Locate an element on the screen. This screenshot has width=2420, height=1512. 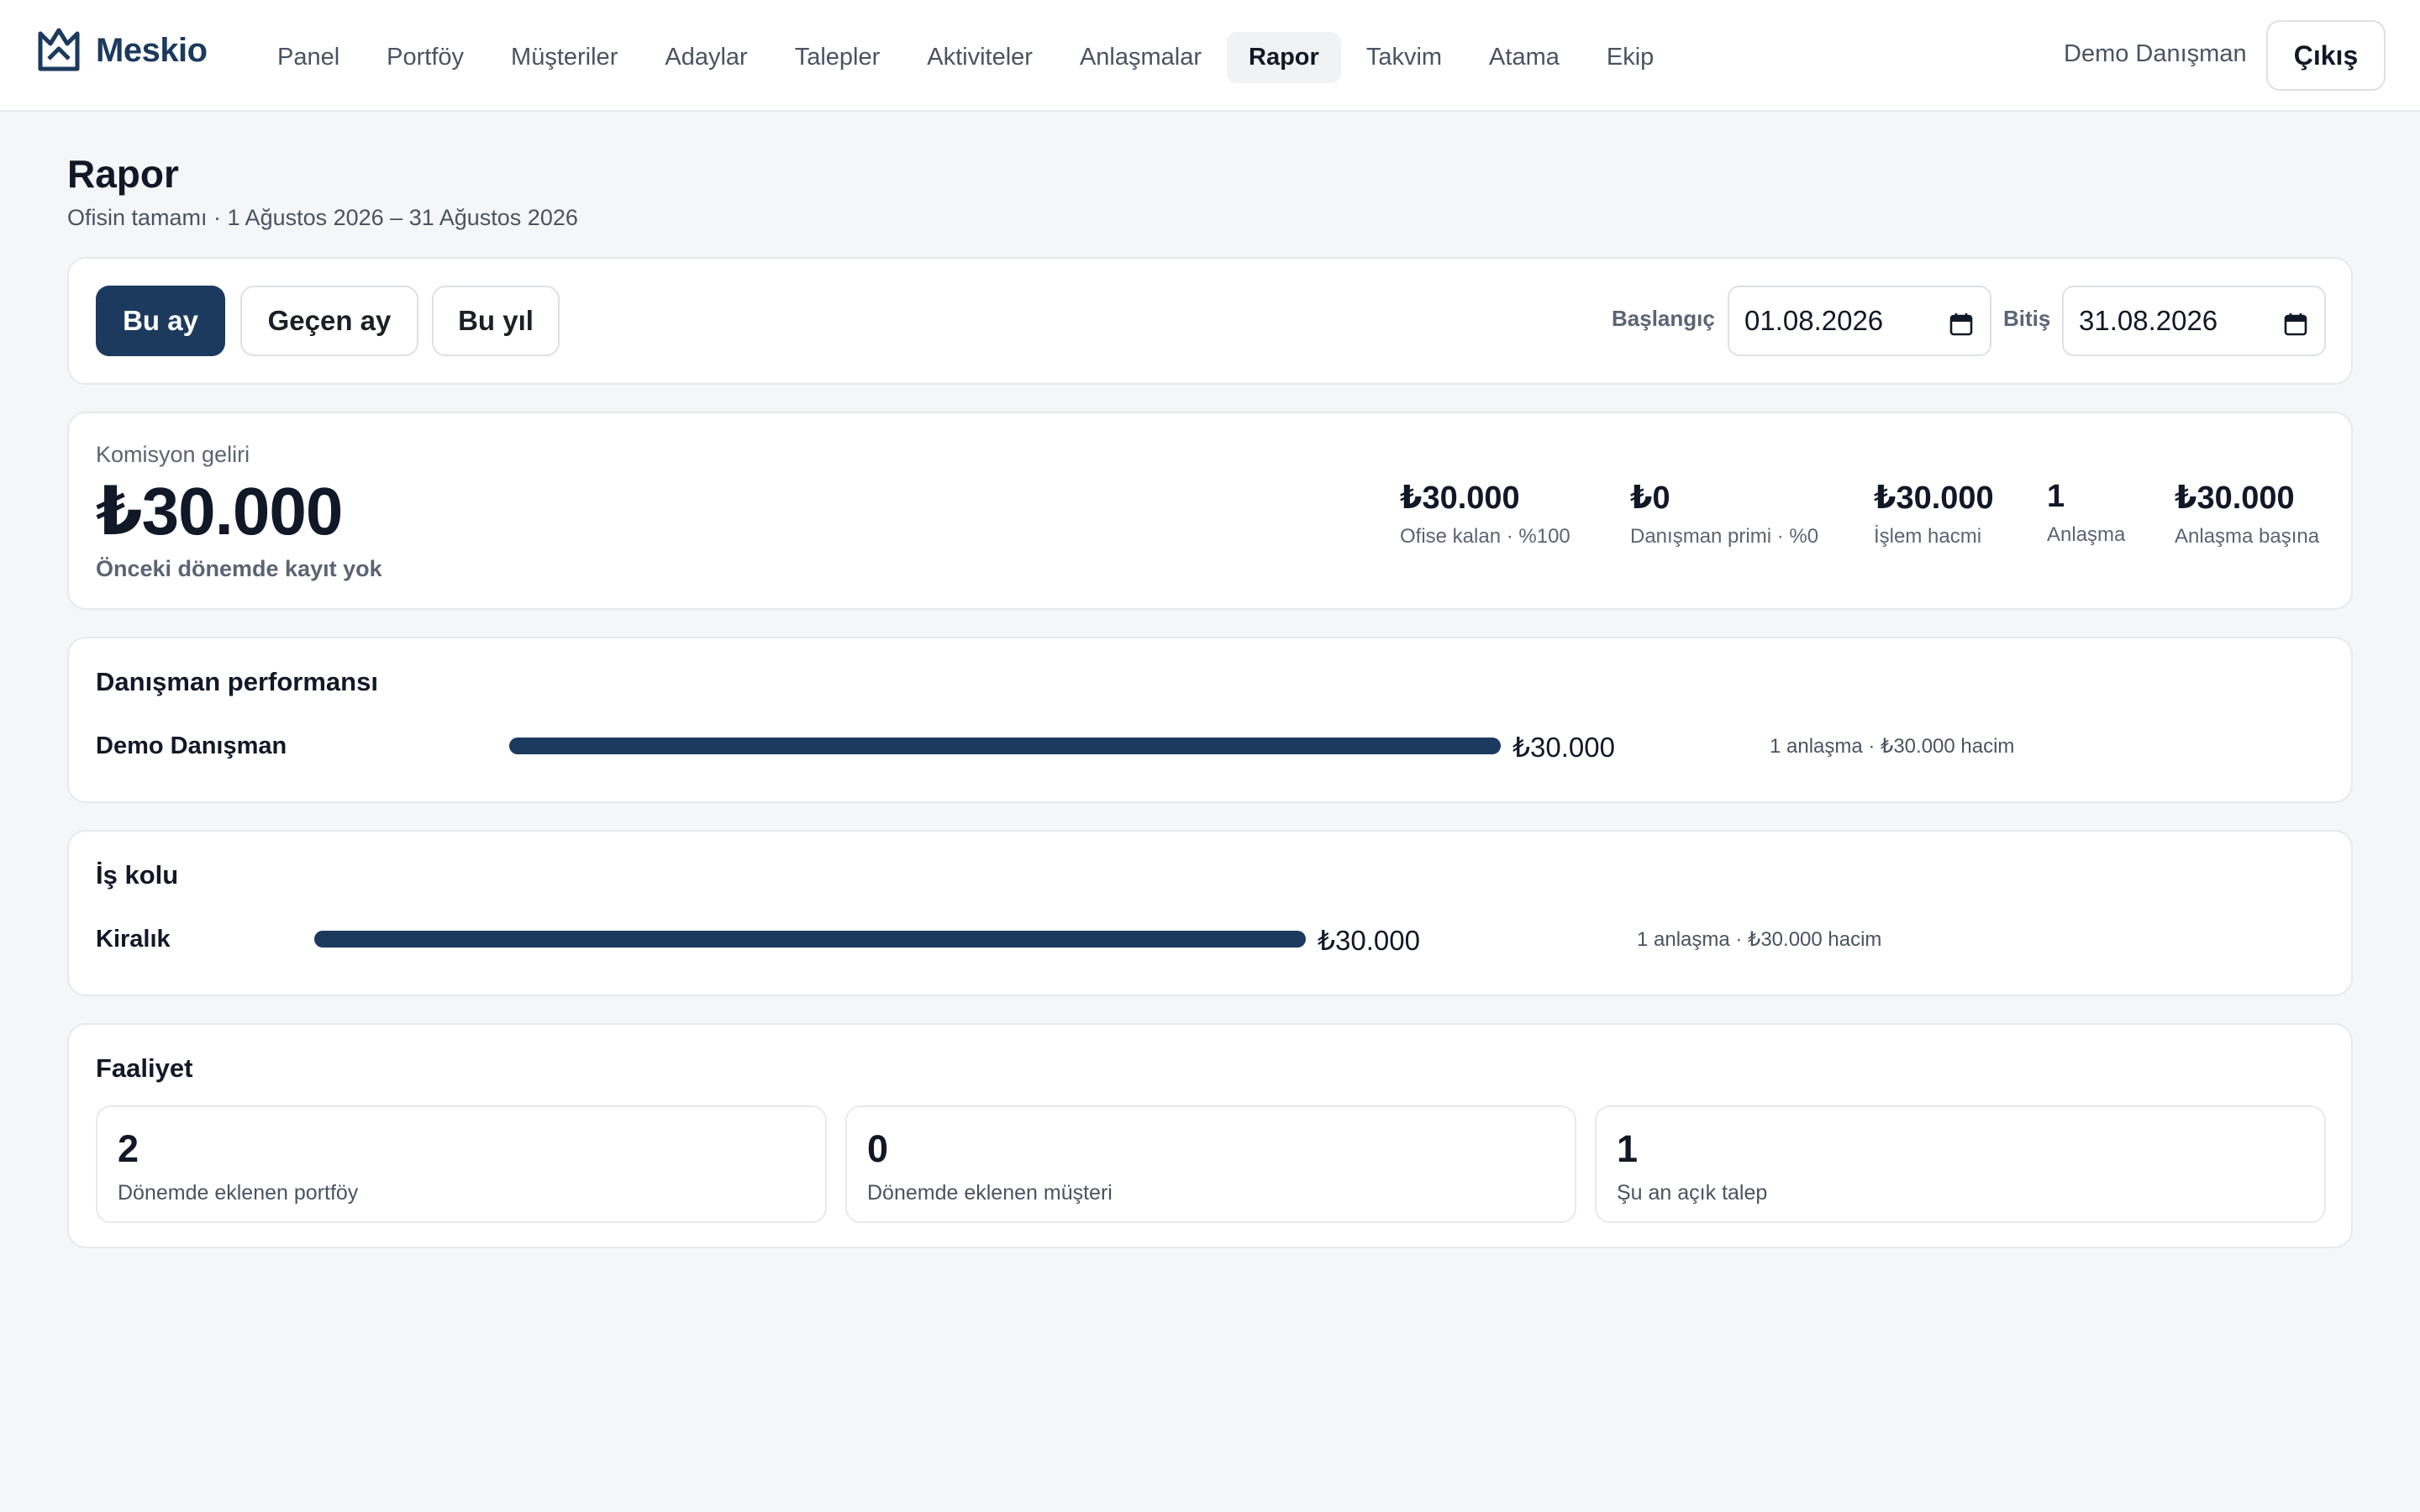
stat-label: Ofise kalan · %100 is located at coordinates (1485, 536).